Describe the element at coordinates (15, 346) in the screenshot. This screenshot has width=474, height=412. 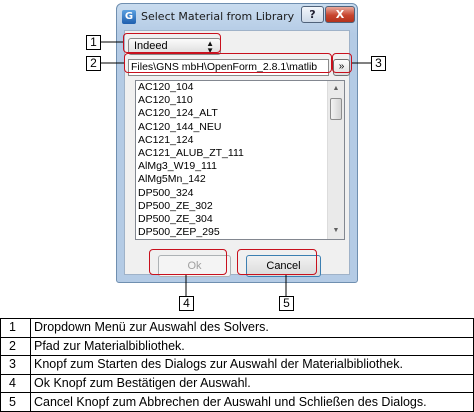
I see `legend-number: 2` at that location.